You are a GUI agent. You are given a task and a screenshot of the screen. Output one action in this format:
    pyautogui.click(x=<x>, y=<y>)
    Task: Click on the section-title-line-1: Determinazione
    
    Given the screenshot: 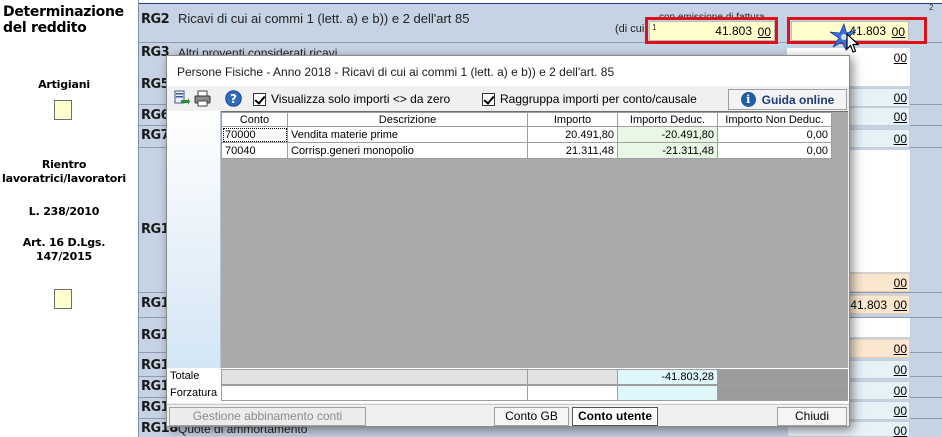 What is the action you would take?
    pyautogui.click(x=63, y=12)
    